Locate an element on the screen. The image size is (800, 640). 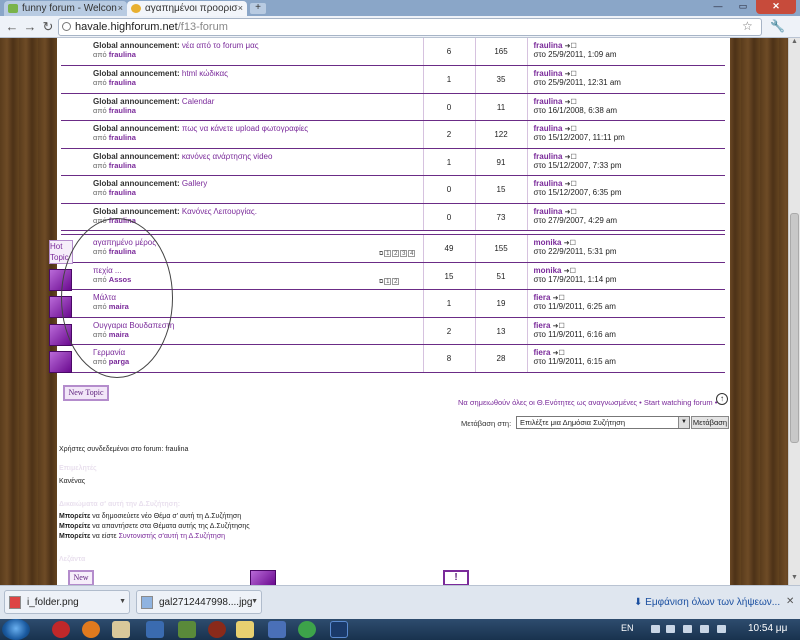
wrench-icon: 🔧 is located at coordinates (777, 26).